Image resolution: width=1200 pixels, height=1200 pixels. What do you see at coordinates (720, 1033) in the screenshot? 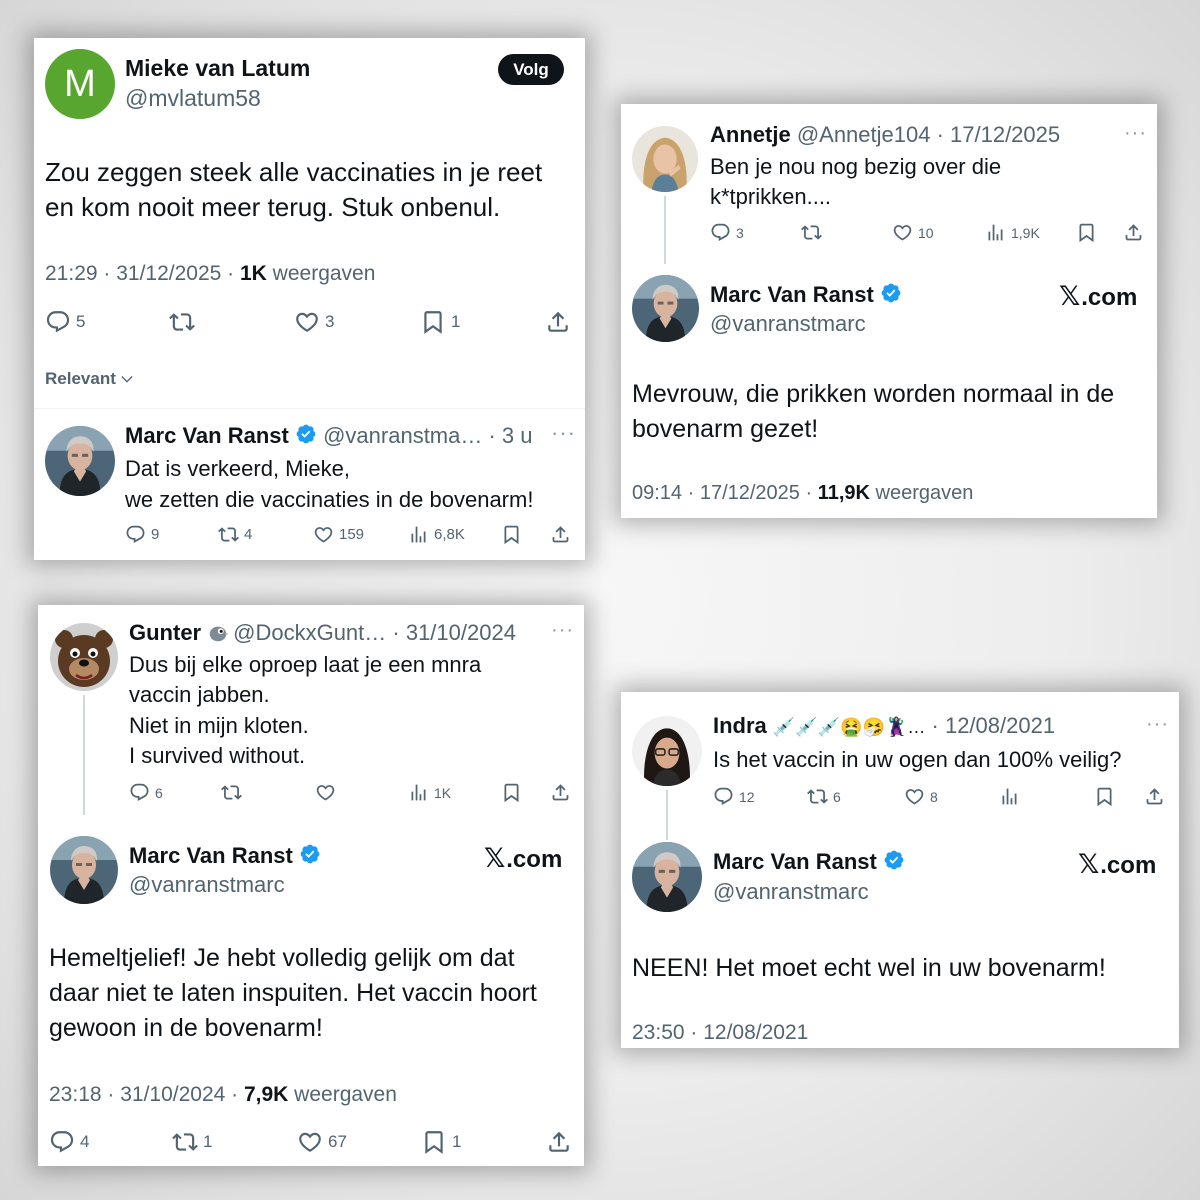
I see `tweet-timestamp: 23:50 · 12/08/2021` at bounding box center [720, 1033].